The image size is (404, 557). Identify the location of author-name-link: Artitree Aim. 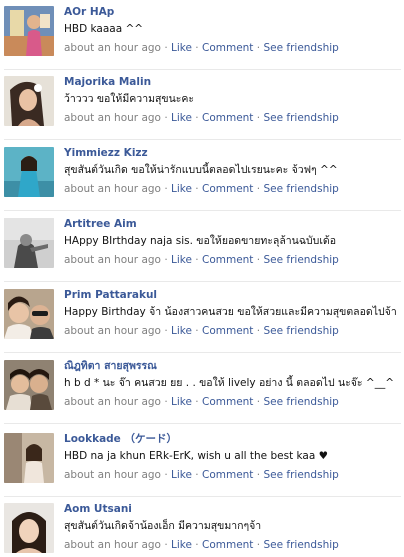
(232, 224).